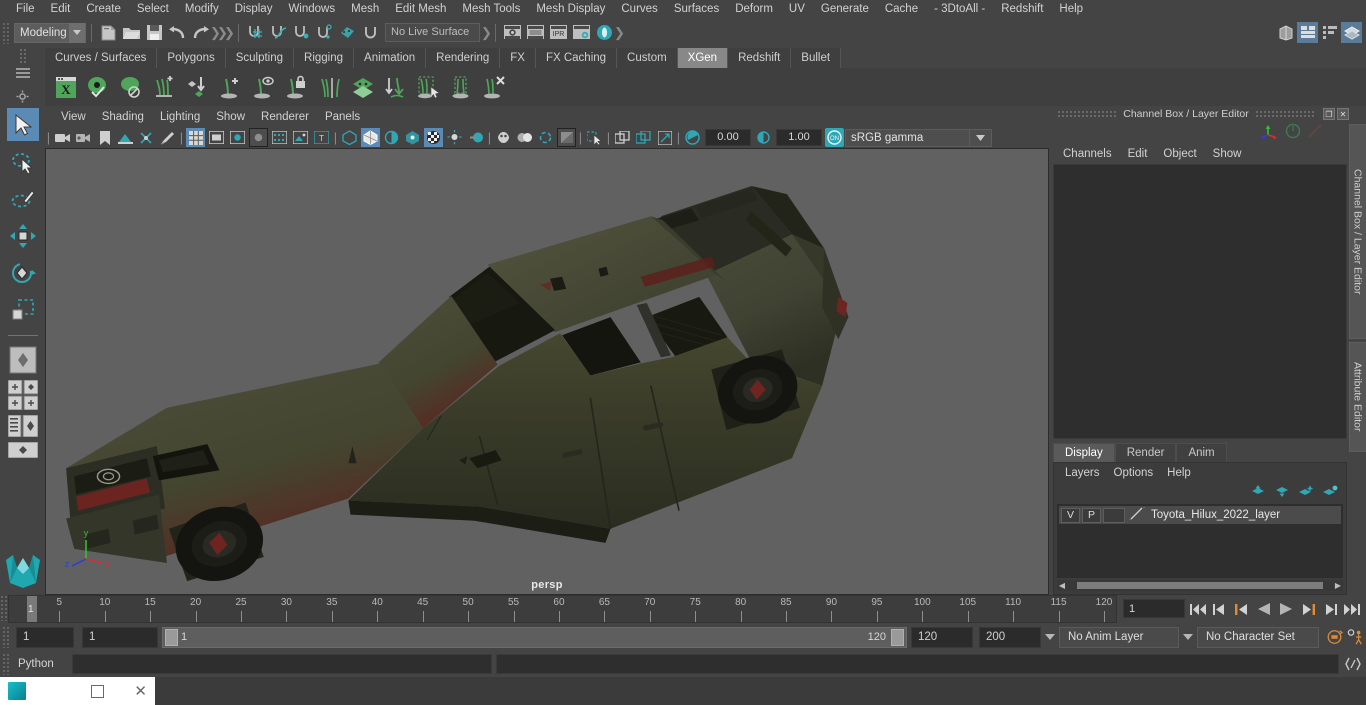  What do you see at coordinates (25, 9) in the screenshot?
I see `menu-file: File` at bounding box center [25, 9].